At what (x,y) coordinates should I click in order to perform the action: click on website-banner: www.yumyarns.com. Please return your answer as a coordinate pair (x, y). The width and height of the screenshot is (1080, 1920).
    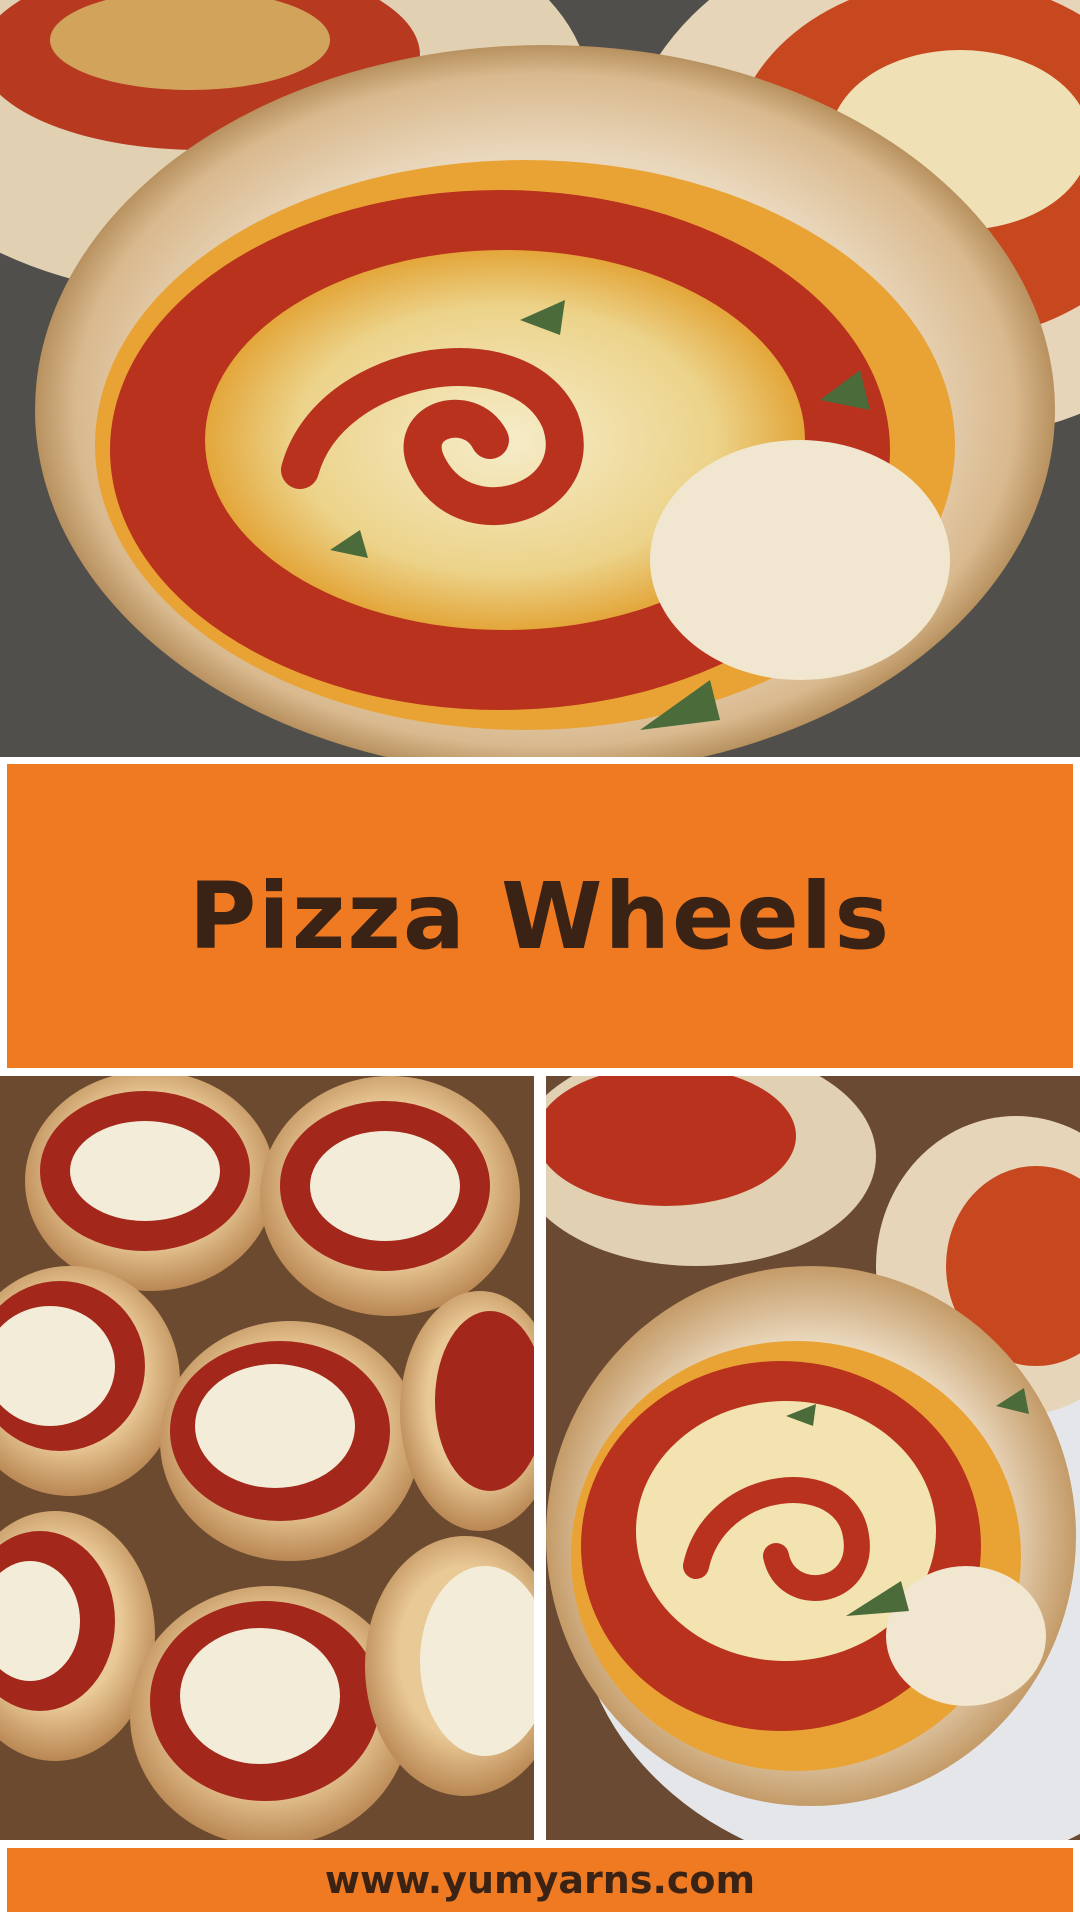
    Looking at the image, I should click on (540, 1880).